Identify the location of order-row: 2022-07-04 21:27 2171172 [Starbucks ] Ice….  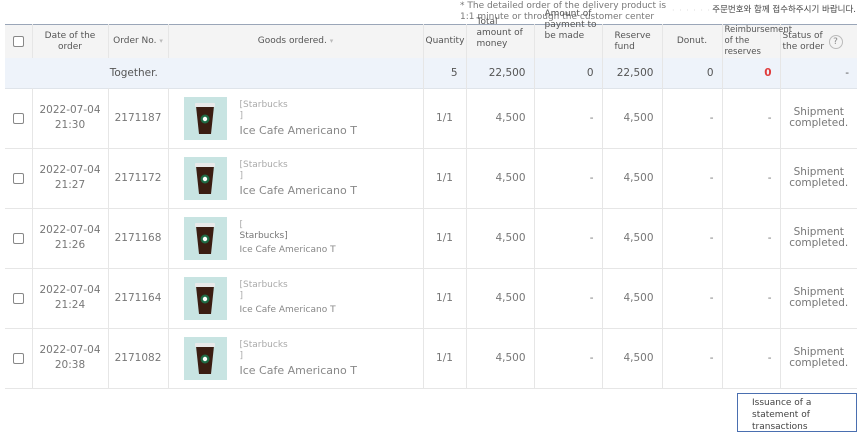
(431, 178).